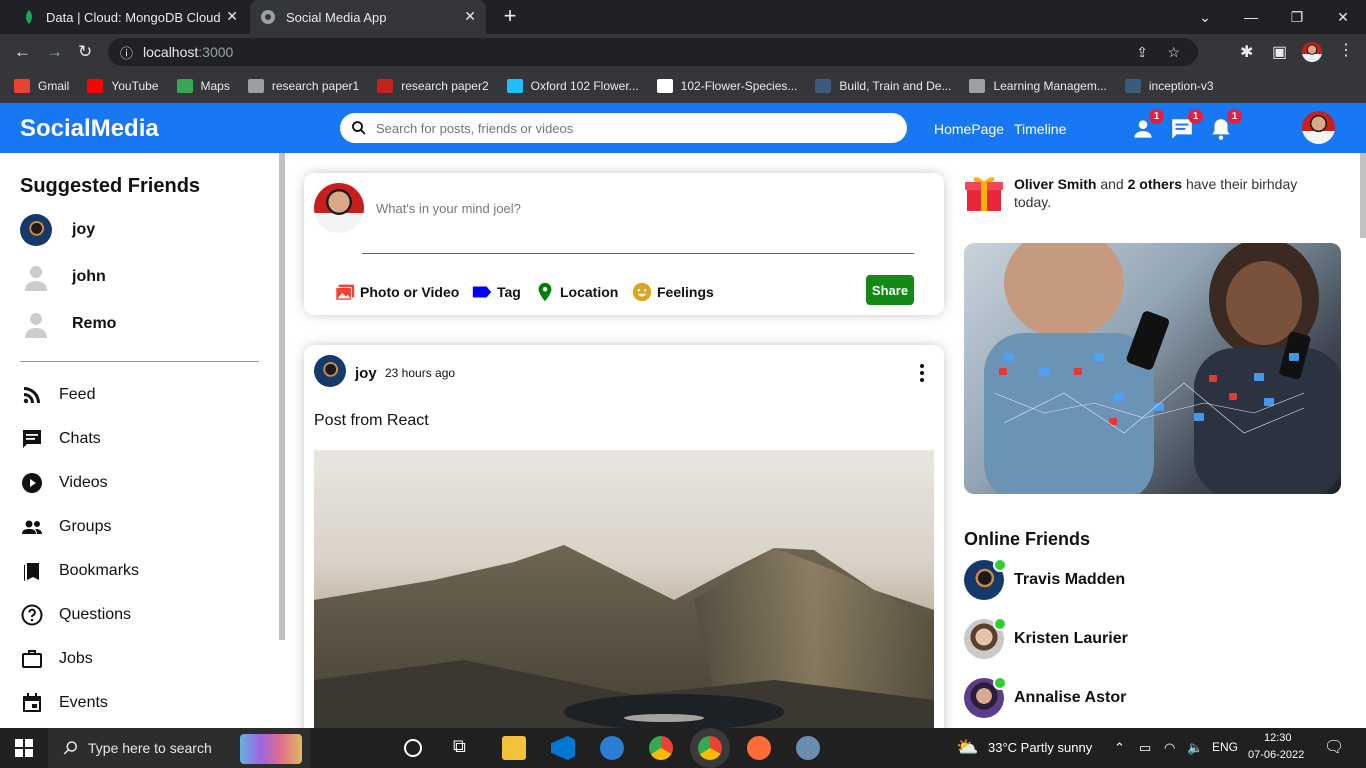  I want to click on browser-tab-mongodb: Data | Cloud: MongoDB Cloud ✕, so click(128, 17).